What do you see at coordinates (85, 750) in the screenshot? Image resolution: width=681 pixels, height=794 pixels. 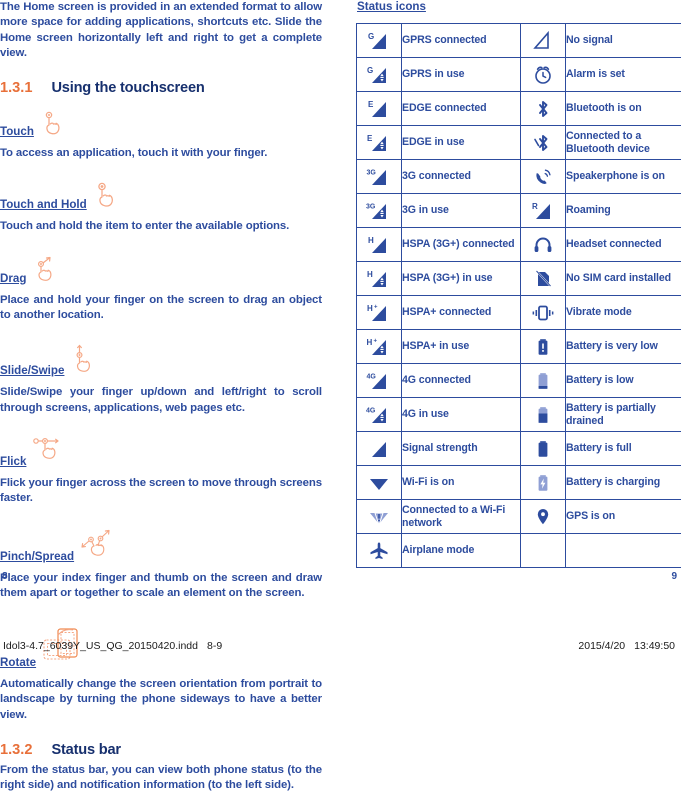 I see `section-title: Status bar` at bounding box center [85, 750].